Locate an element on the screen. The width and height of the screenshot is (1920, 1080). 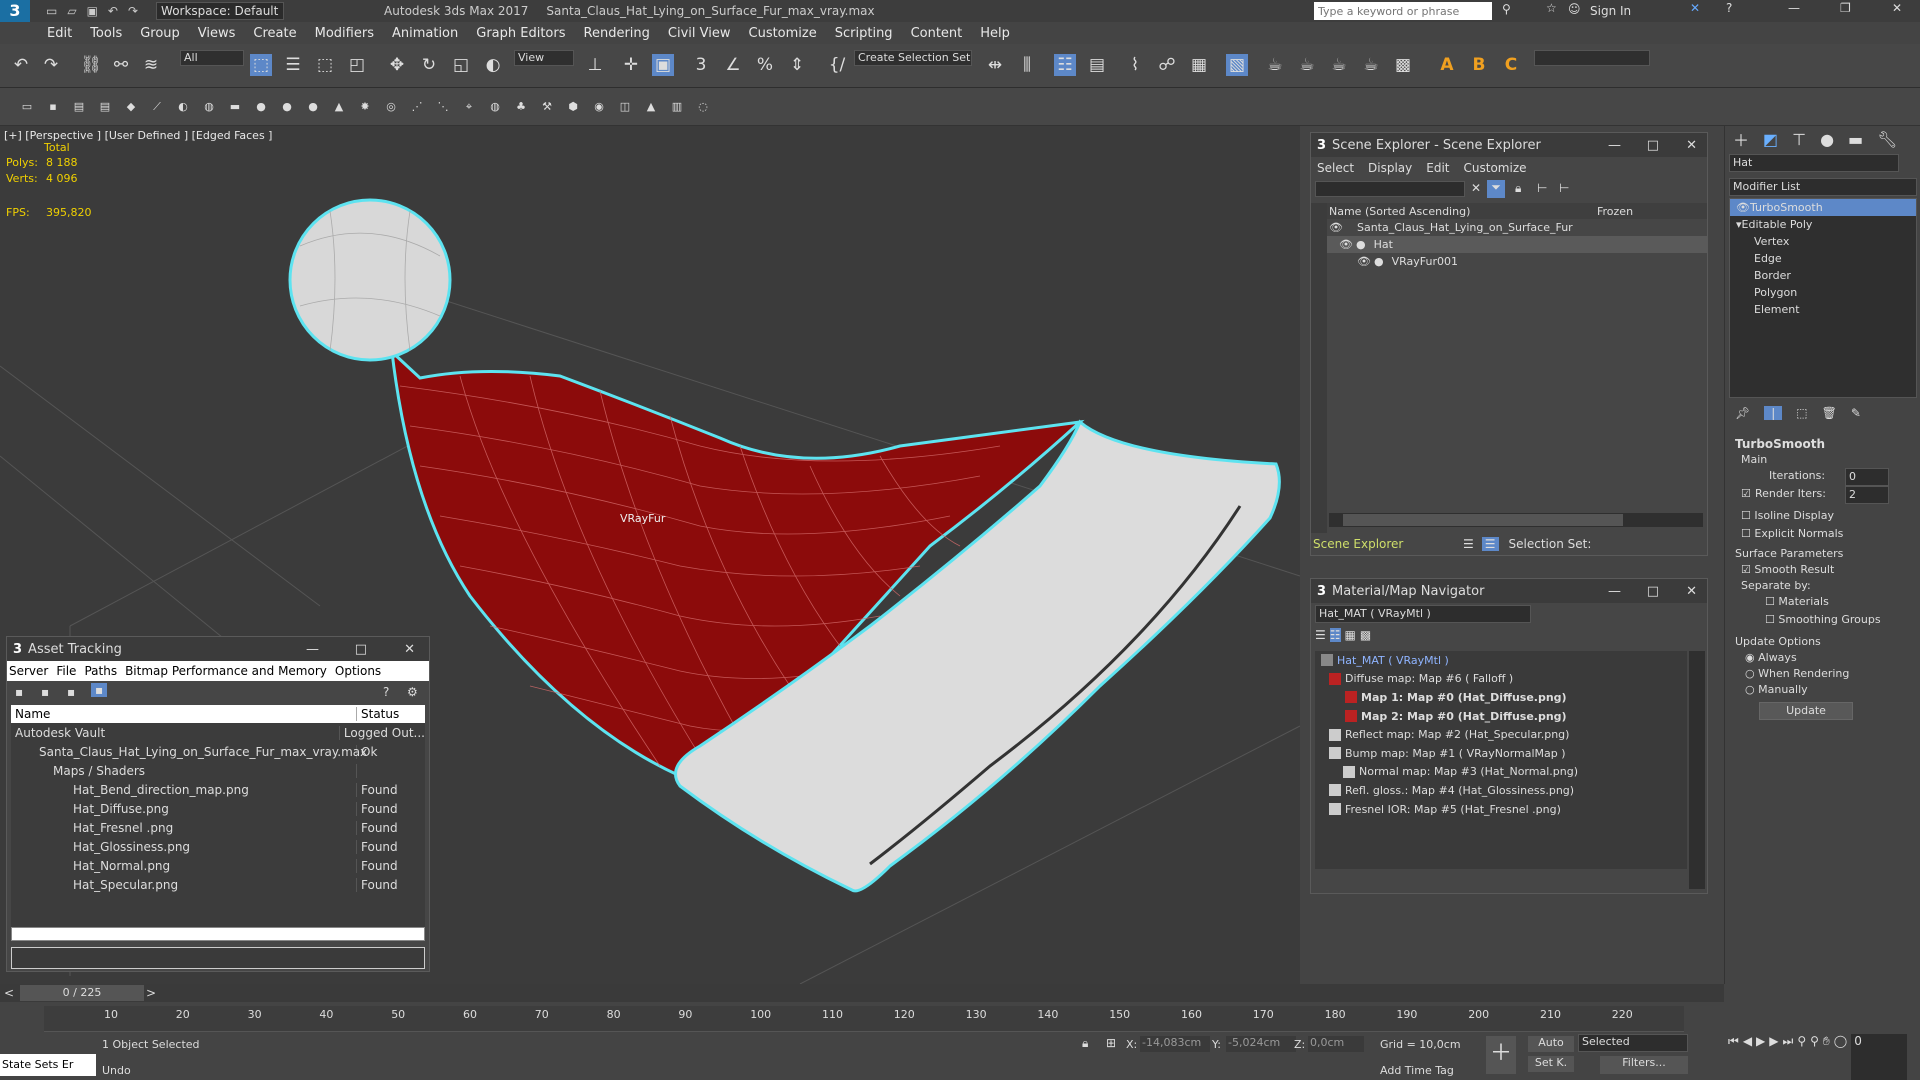
configure-sets-icon: ✎ is located at coordinates (1856, 413).